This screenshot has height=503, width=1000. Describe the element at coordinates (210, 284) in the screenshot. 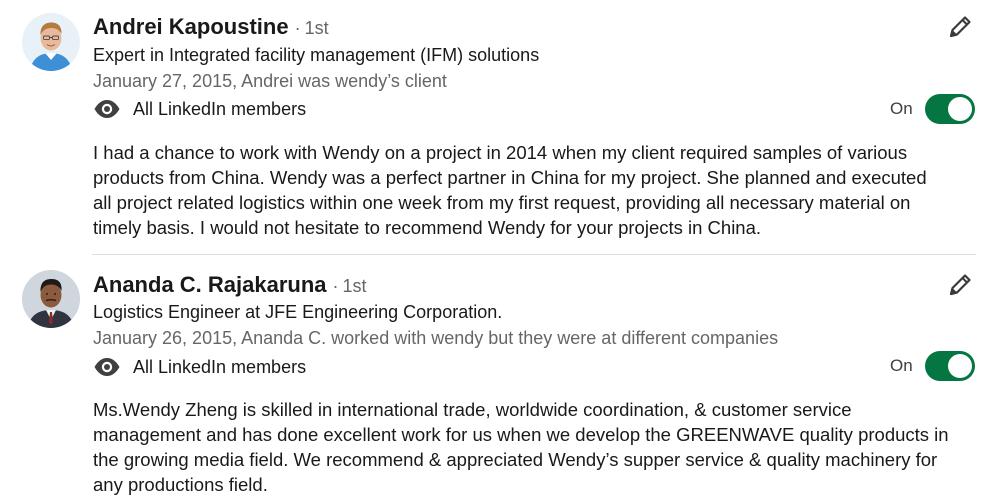

I see `member-name: Ananda C. Rajakaruna` at that location.